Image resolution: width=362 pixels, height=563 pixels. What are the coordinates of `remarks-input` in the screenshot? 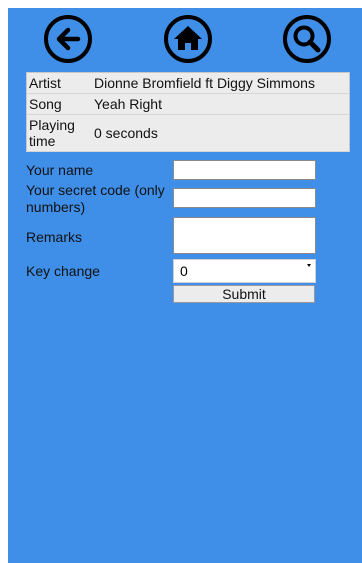 It's located at (244, 235).